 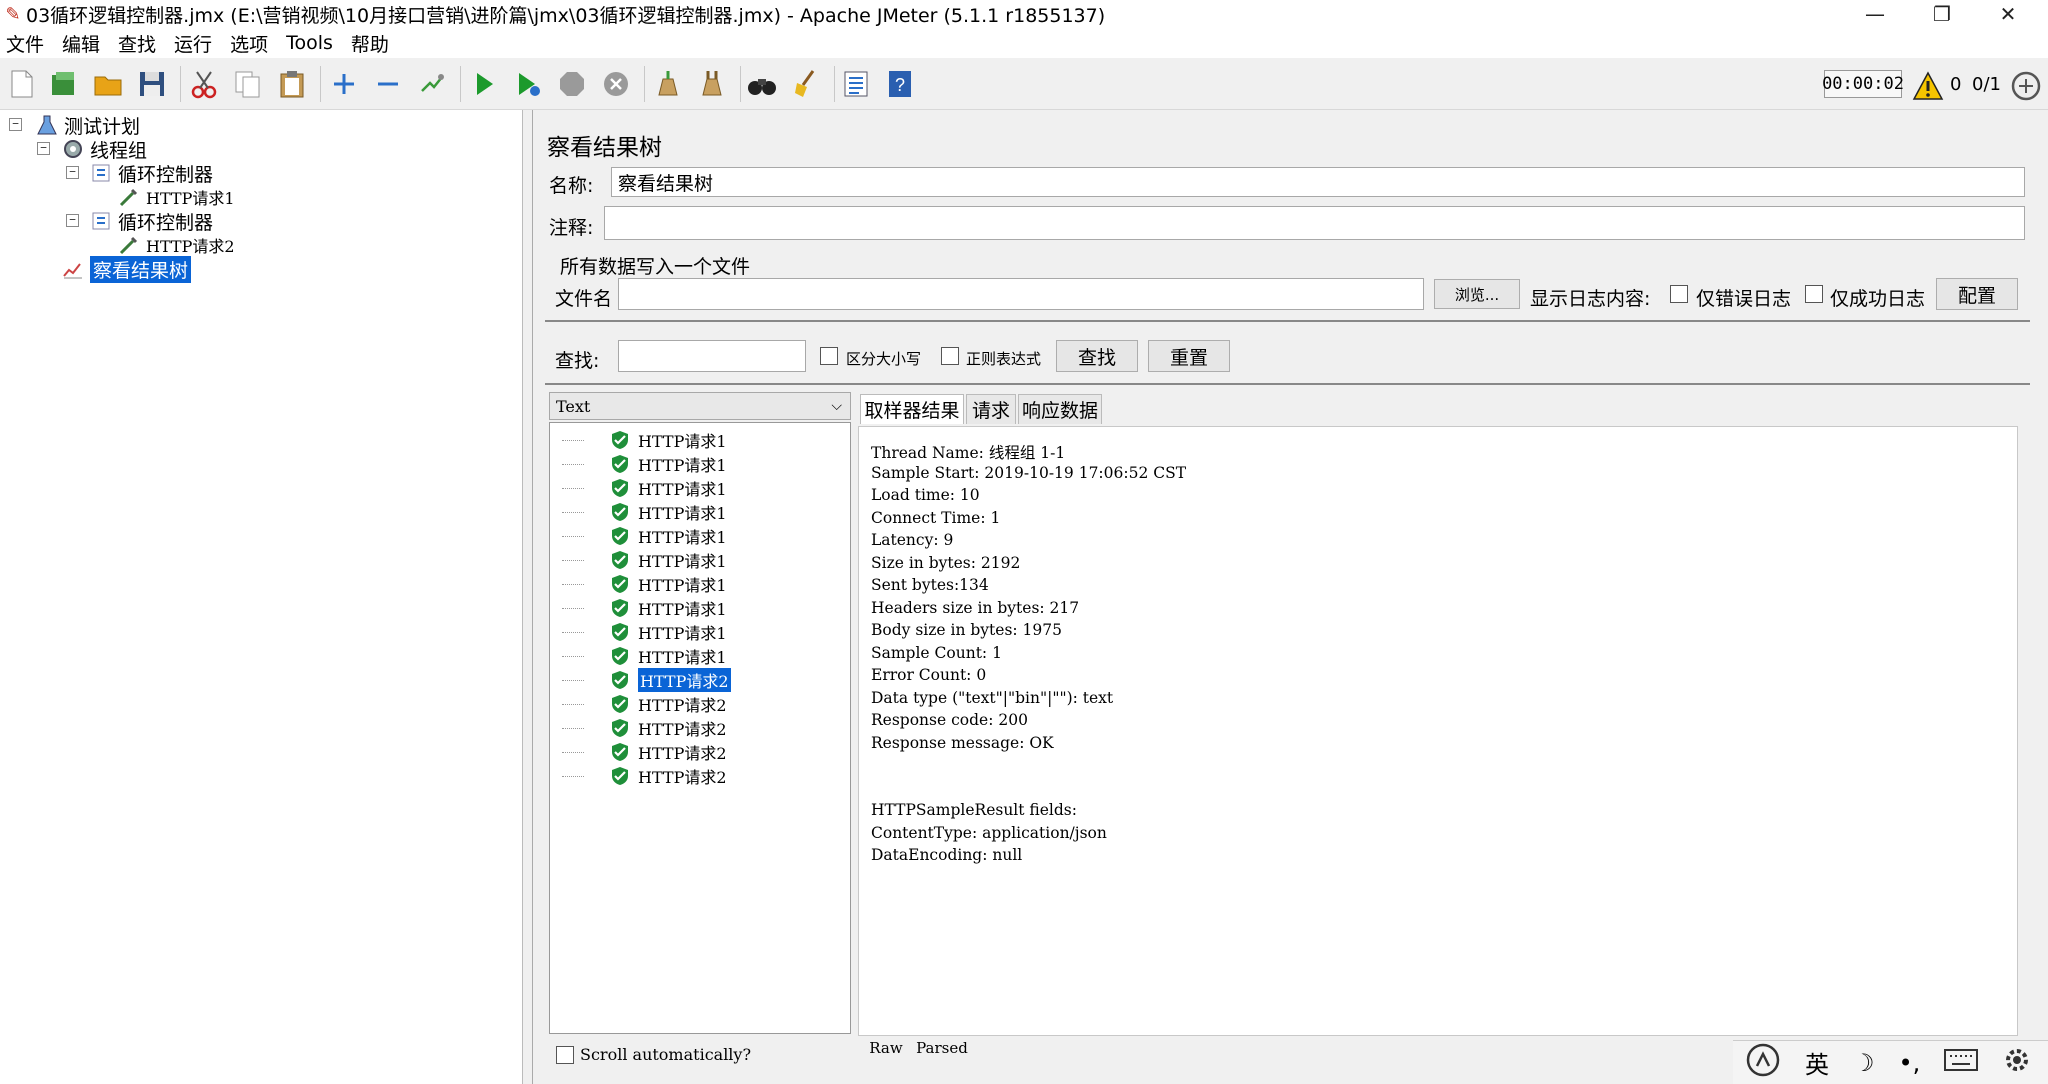 I want to click on collapse-icon, so click(x=388, y=84).